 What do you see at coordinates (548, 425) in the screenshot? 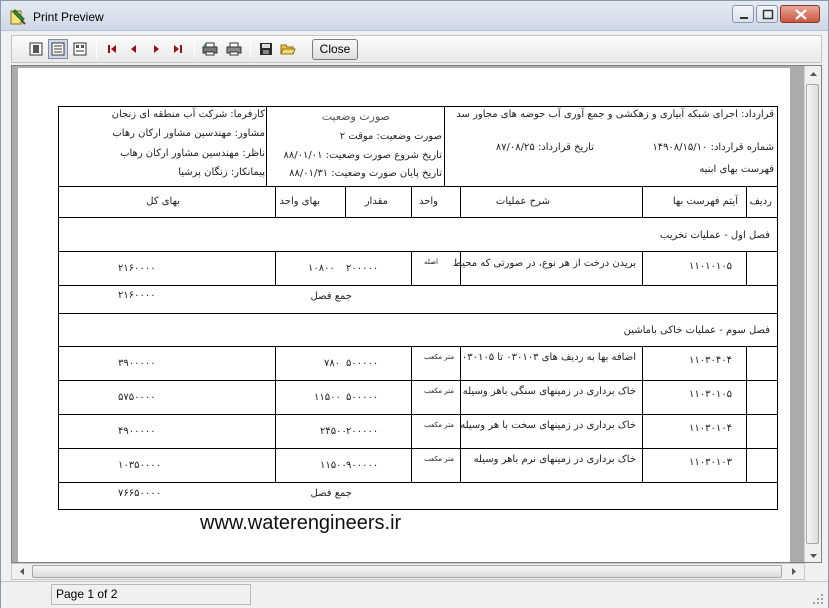
I see `row-description: خاک برداری در زمینهای سخت با هر وسیله` at bounding box center [548, 425].